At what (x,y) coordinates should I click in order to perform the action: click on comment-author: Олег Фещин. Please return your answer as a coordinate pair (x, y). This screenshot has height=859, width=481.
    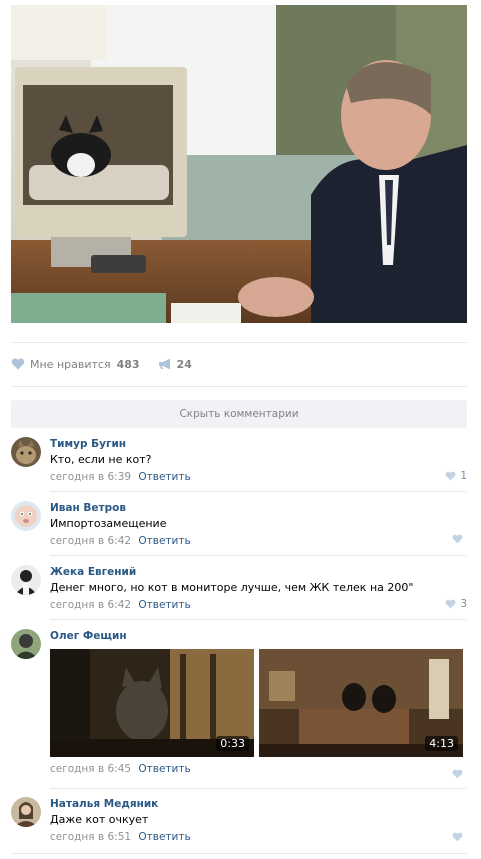
    Looking at the image, I should click on (258, 636).